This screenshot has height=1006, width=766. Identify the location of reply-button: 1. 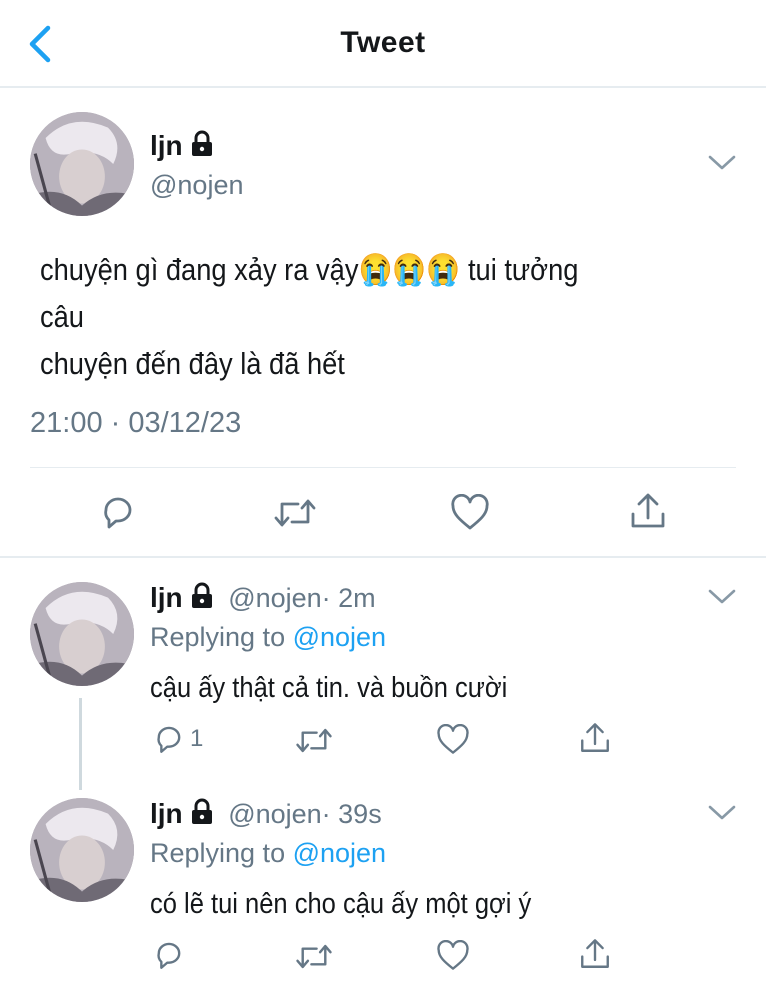
(177, 739).